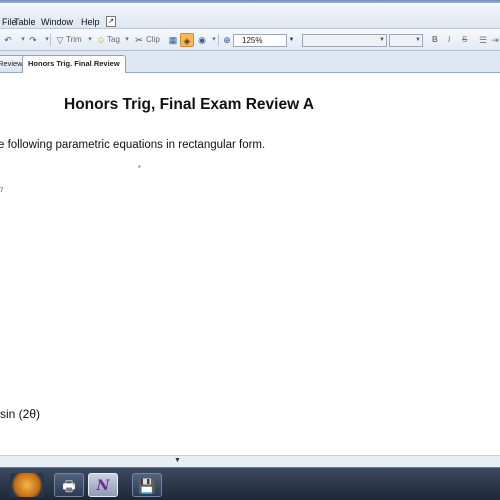 The image size is (500, 500). Describe the element at coordinates (250, 461) in the screenshot. I see `horizontal-scrollbar: ▼` at that location.